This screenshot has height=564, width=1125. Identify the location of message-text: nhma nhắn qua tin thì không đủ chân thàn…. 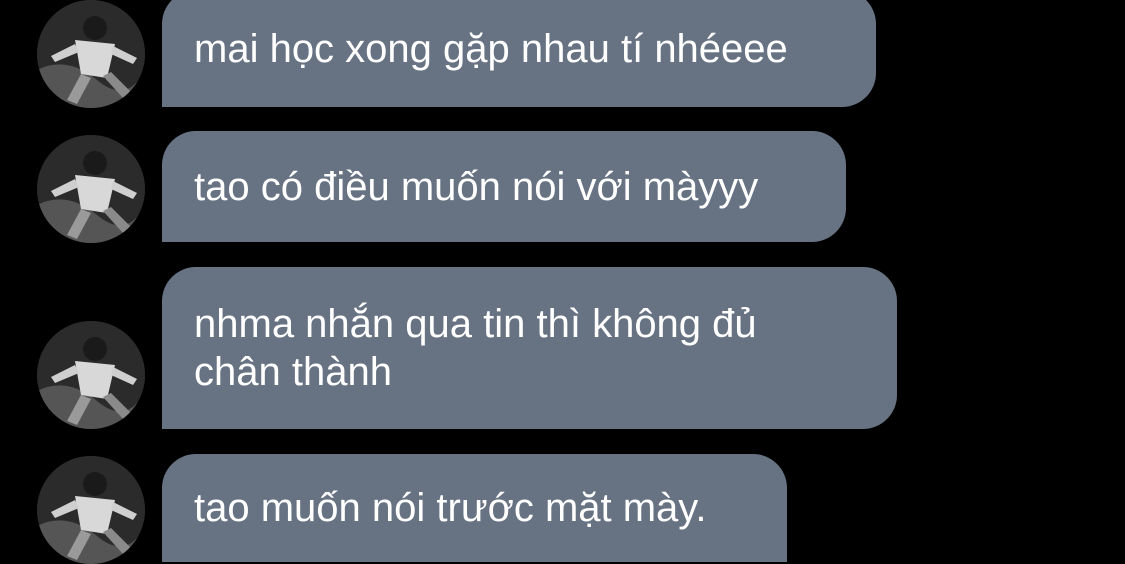
(475, 348).